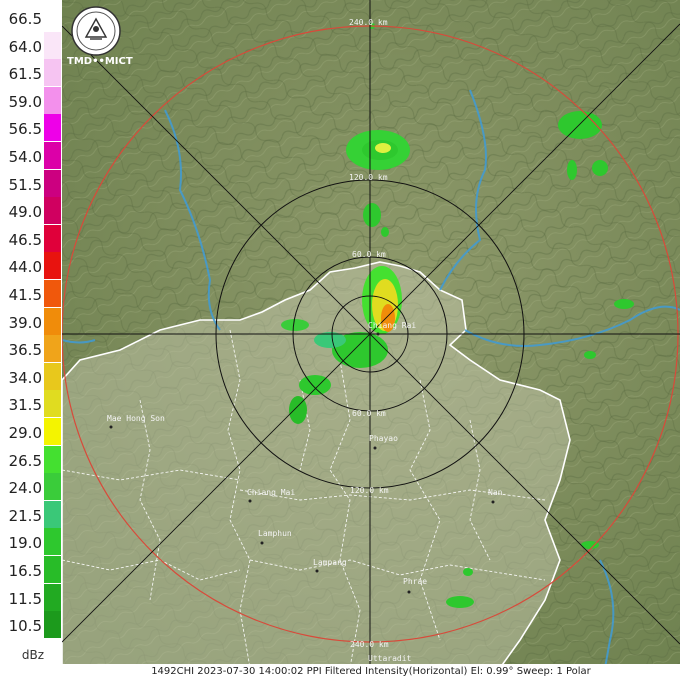 The width and height of the screenshot is (680, 680). Describe the element at coordinates (25, 129) in the screenshot. I see `legend-label: 56.5` at that location.